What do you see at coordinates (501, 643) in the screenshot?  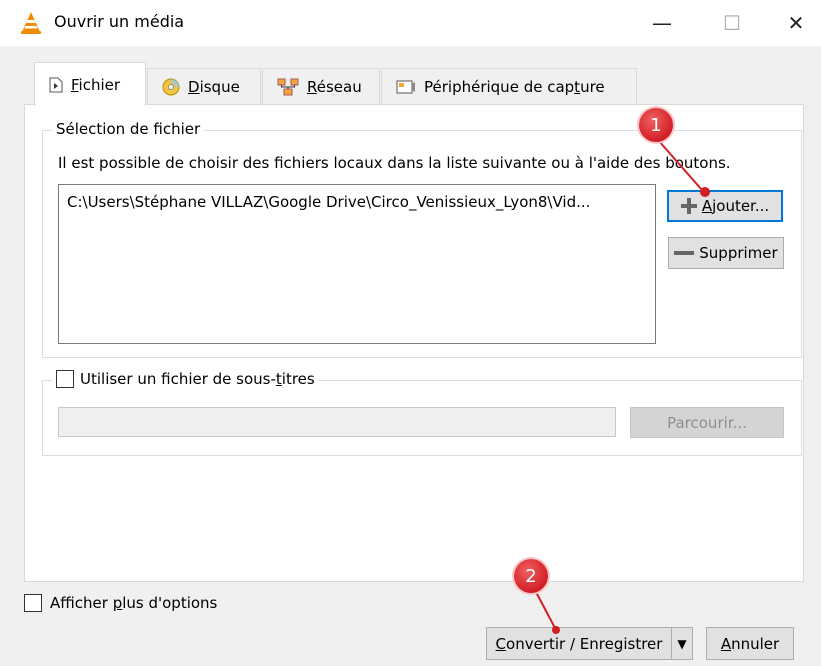 I see `convert-save-accesskey: C` at bounding box center [501, 643].